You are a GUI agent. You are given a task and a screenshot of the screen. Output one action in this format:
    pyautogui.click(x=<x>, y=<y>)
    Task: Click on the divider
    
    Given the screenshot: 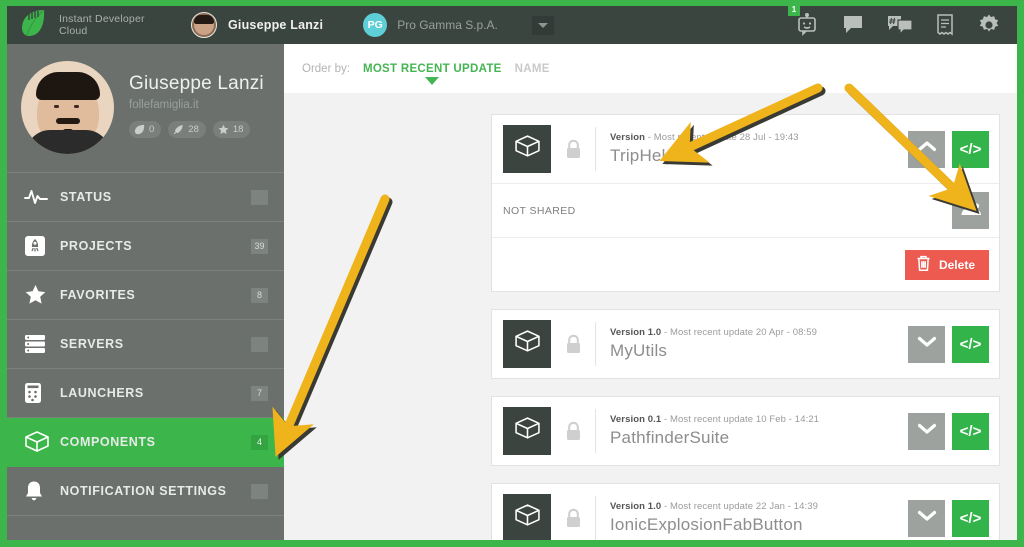 What is the action you would take?
    pyautogui.click(x=595, y=431)
    